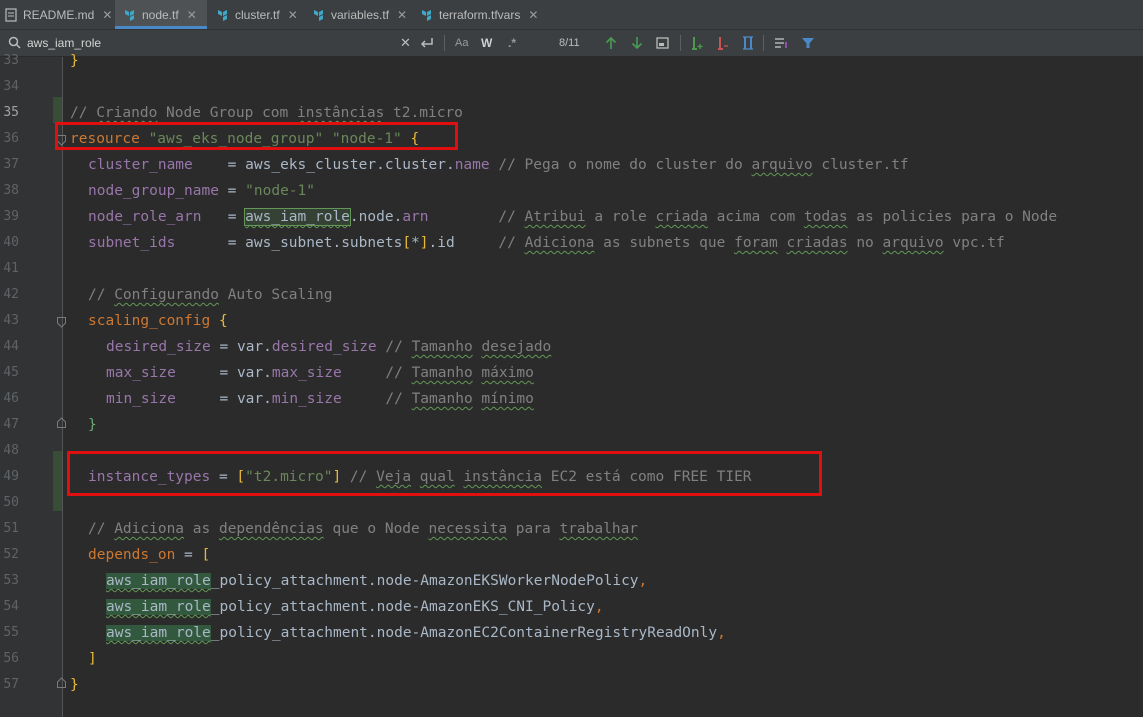 The height and width of the screenshot is (717, 1143). Describe the element at coordinates (11, 294) in the screenshot. I see `line-number: 42` at that location.